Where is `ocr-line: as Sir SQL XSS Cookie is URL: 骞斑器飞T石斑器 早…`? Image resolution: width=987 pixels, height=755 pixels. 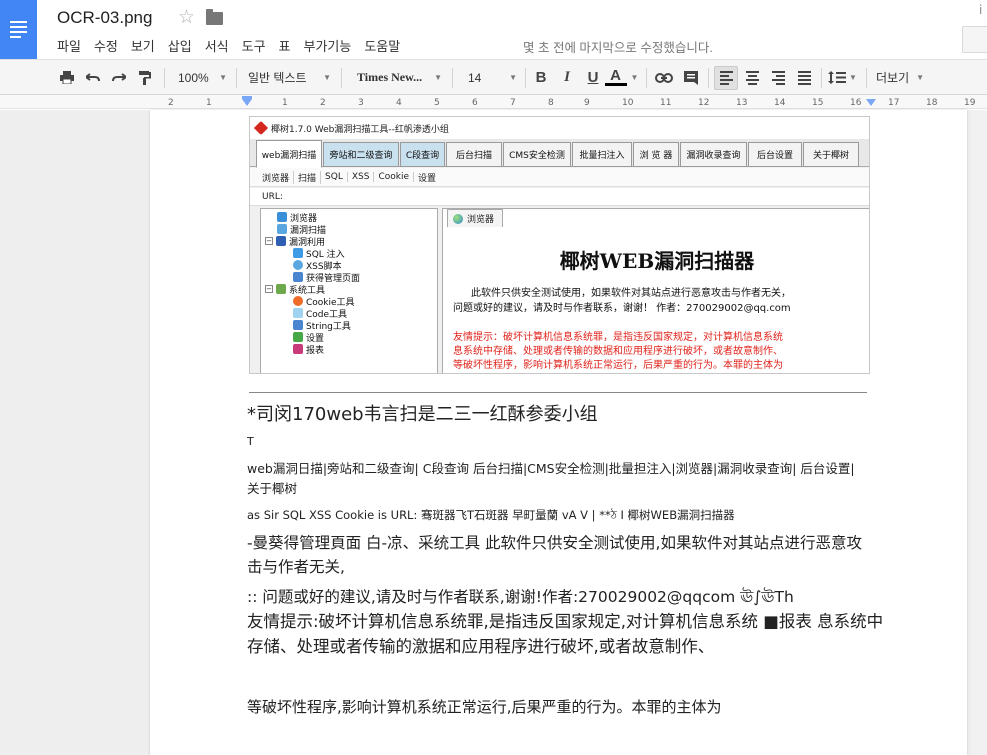
ocr-line: as Sir SQL XSS Cookie is URL: 骞斑器飞T石斑器 早… is located at coordinates (491, 516).